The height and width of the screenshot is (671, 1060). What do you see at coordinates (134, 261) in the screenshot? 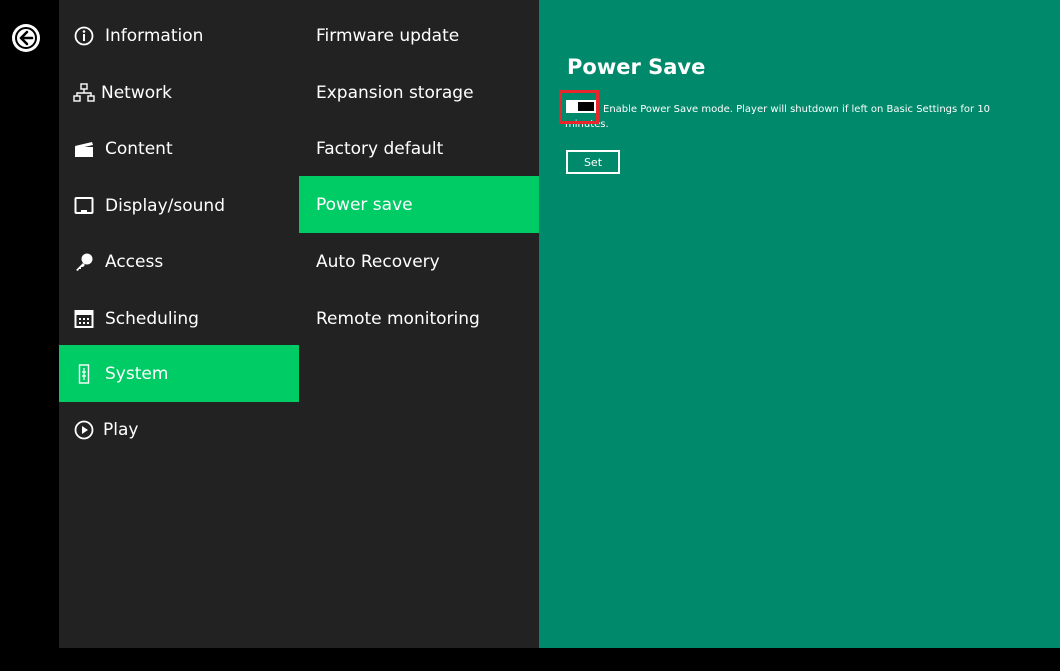
I see `menu-label: Access` at bounding box center [134, 261].